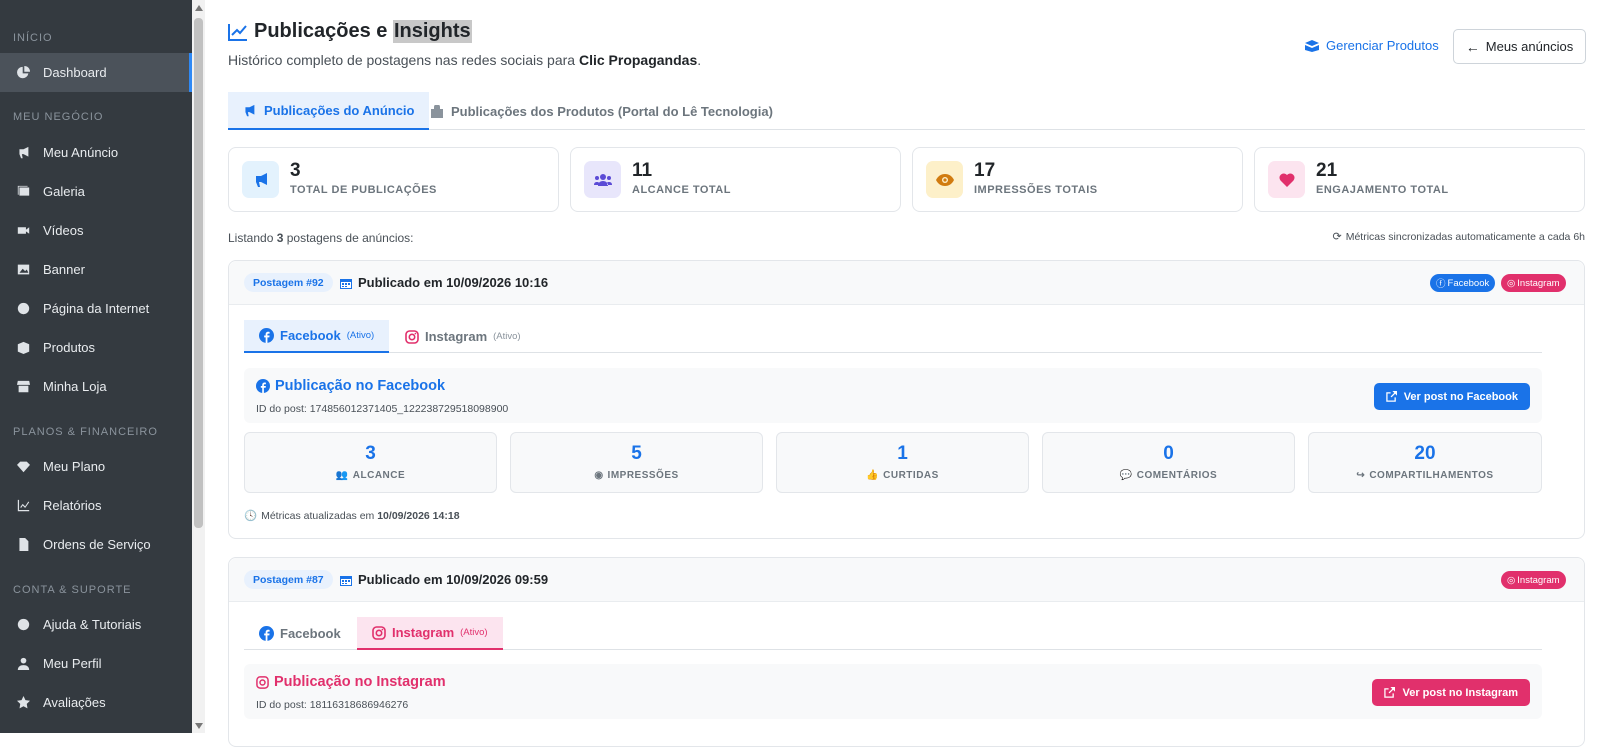 This screenshot has width=1600, height=747. I want to click on manage-products-button: Gerenciar Produtos, so click(1372, 45).